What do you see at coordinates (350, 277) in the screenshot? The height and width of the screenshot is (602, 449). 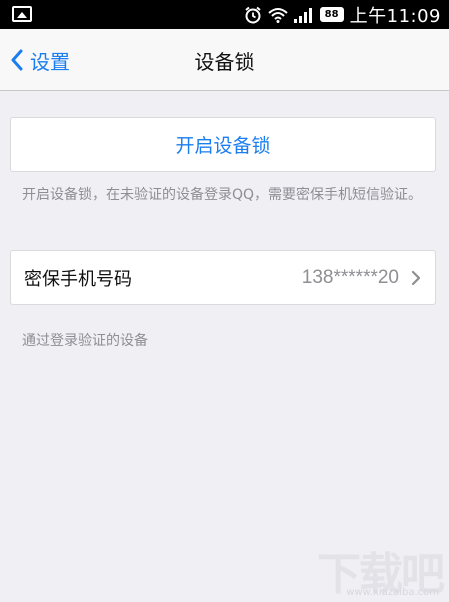 I see `security-phone-value: 138******20` at bounding box center [350, 277].